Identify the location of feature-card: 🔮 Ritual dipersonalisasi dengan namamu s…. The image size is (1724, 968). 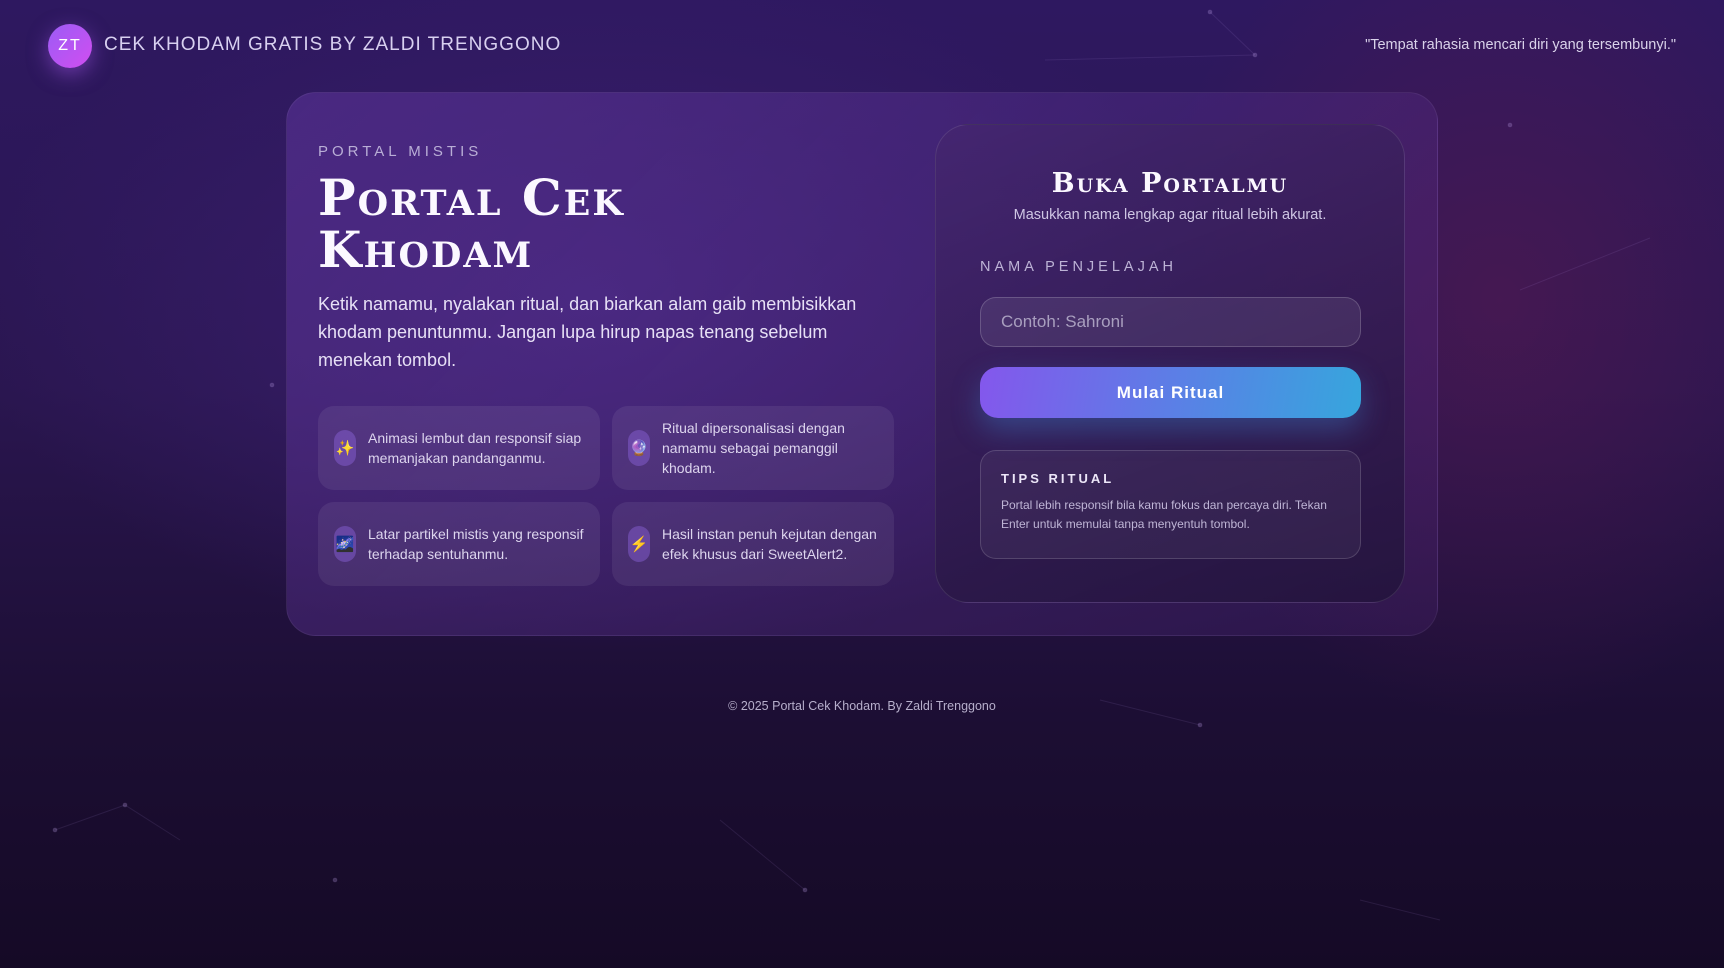
(753, 448).